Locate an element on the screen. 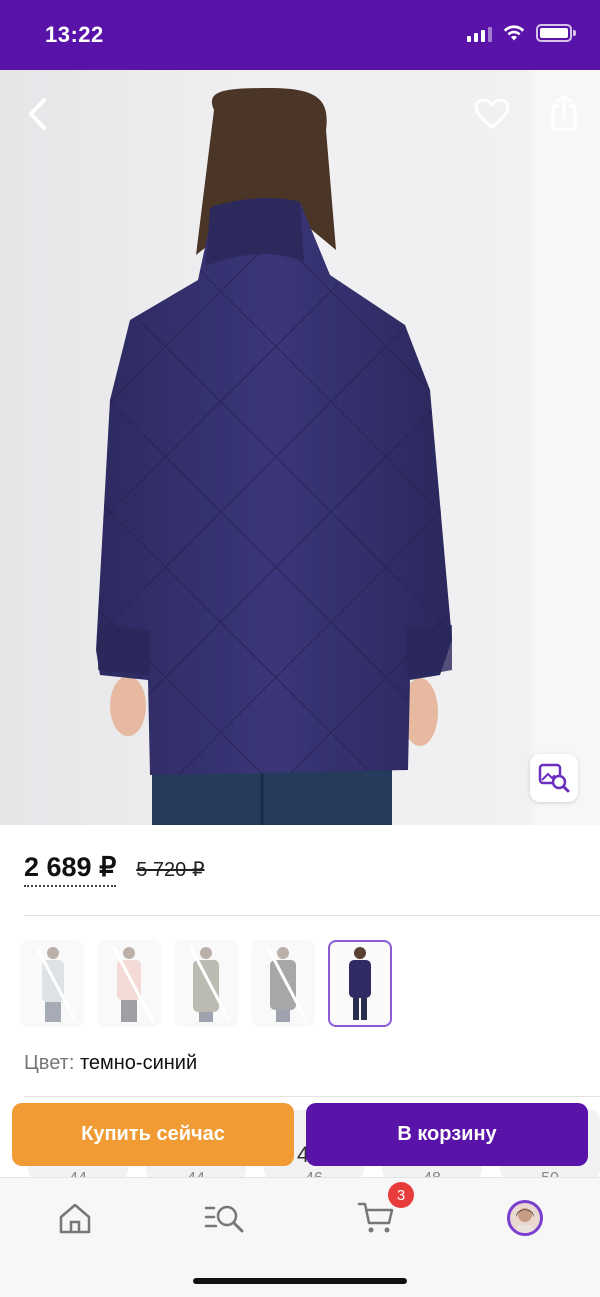 This screenshot has height=1297, width=600. favorite-button is located at coordinates (492, 114).